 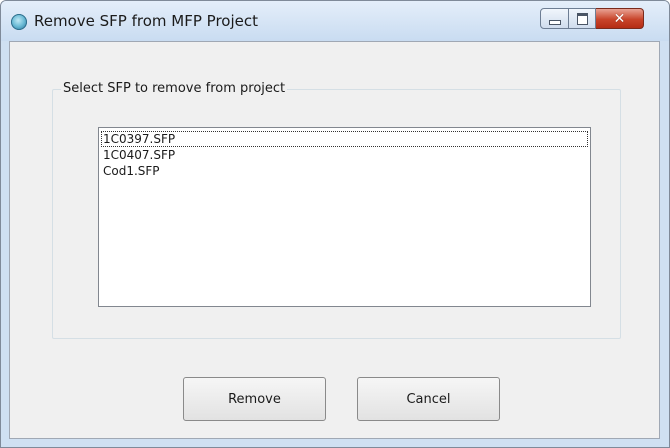 I want to click on close-icon: ✕, so click(x=619, y=18).